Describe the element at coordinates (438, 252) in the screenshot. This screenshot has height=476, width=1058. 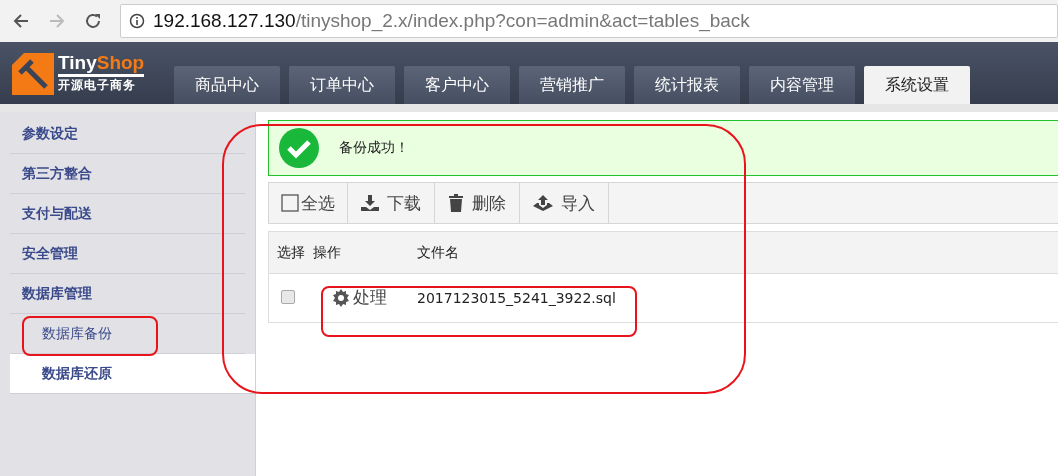
I see `column-header: 文件名` at that location.